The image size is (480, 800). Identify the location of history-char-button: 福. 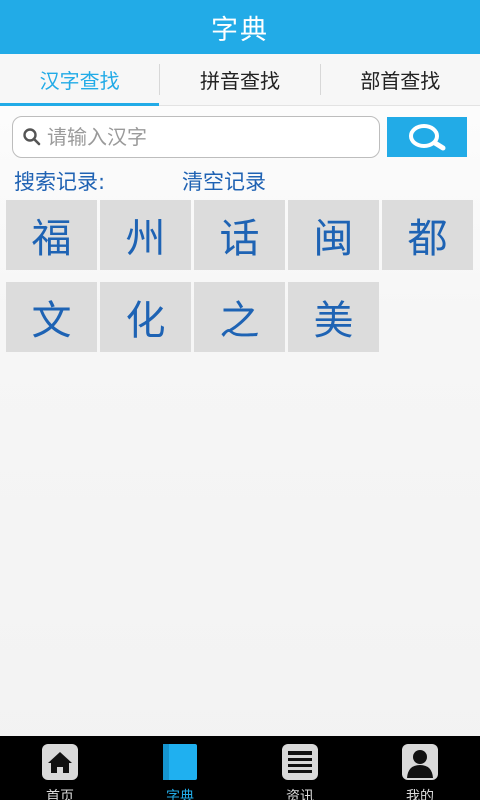
(51, 235).